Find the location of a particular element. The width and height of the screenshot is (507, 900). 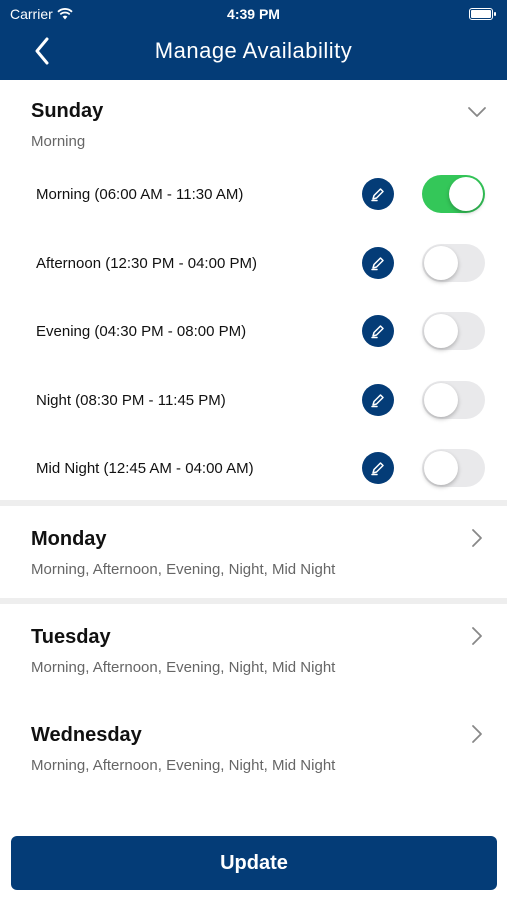

day-summary: Morning is located at coordinates (58, 141).